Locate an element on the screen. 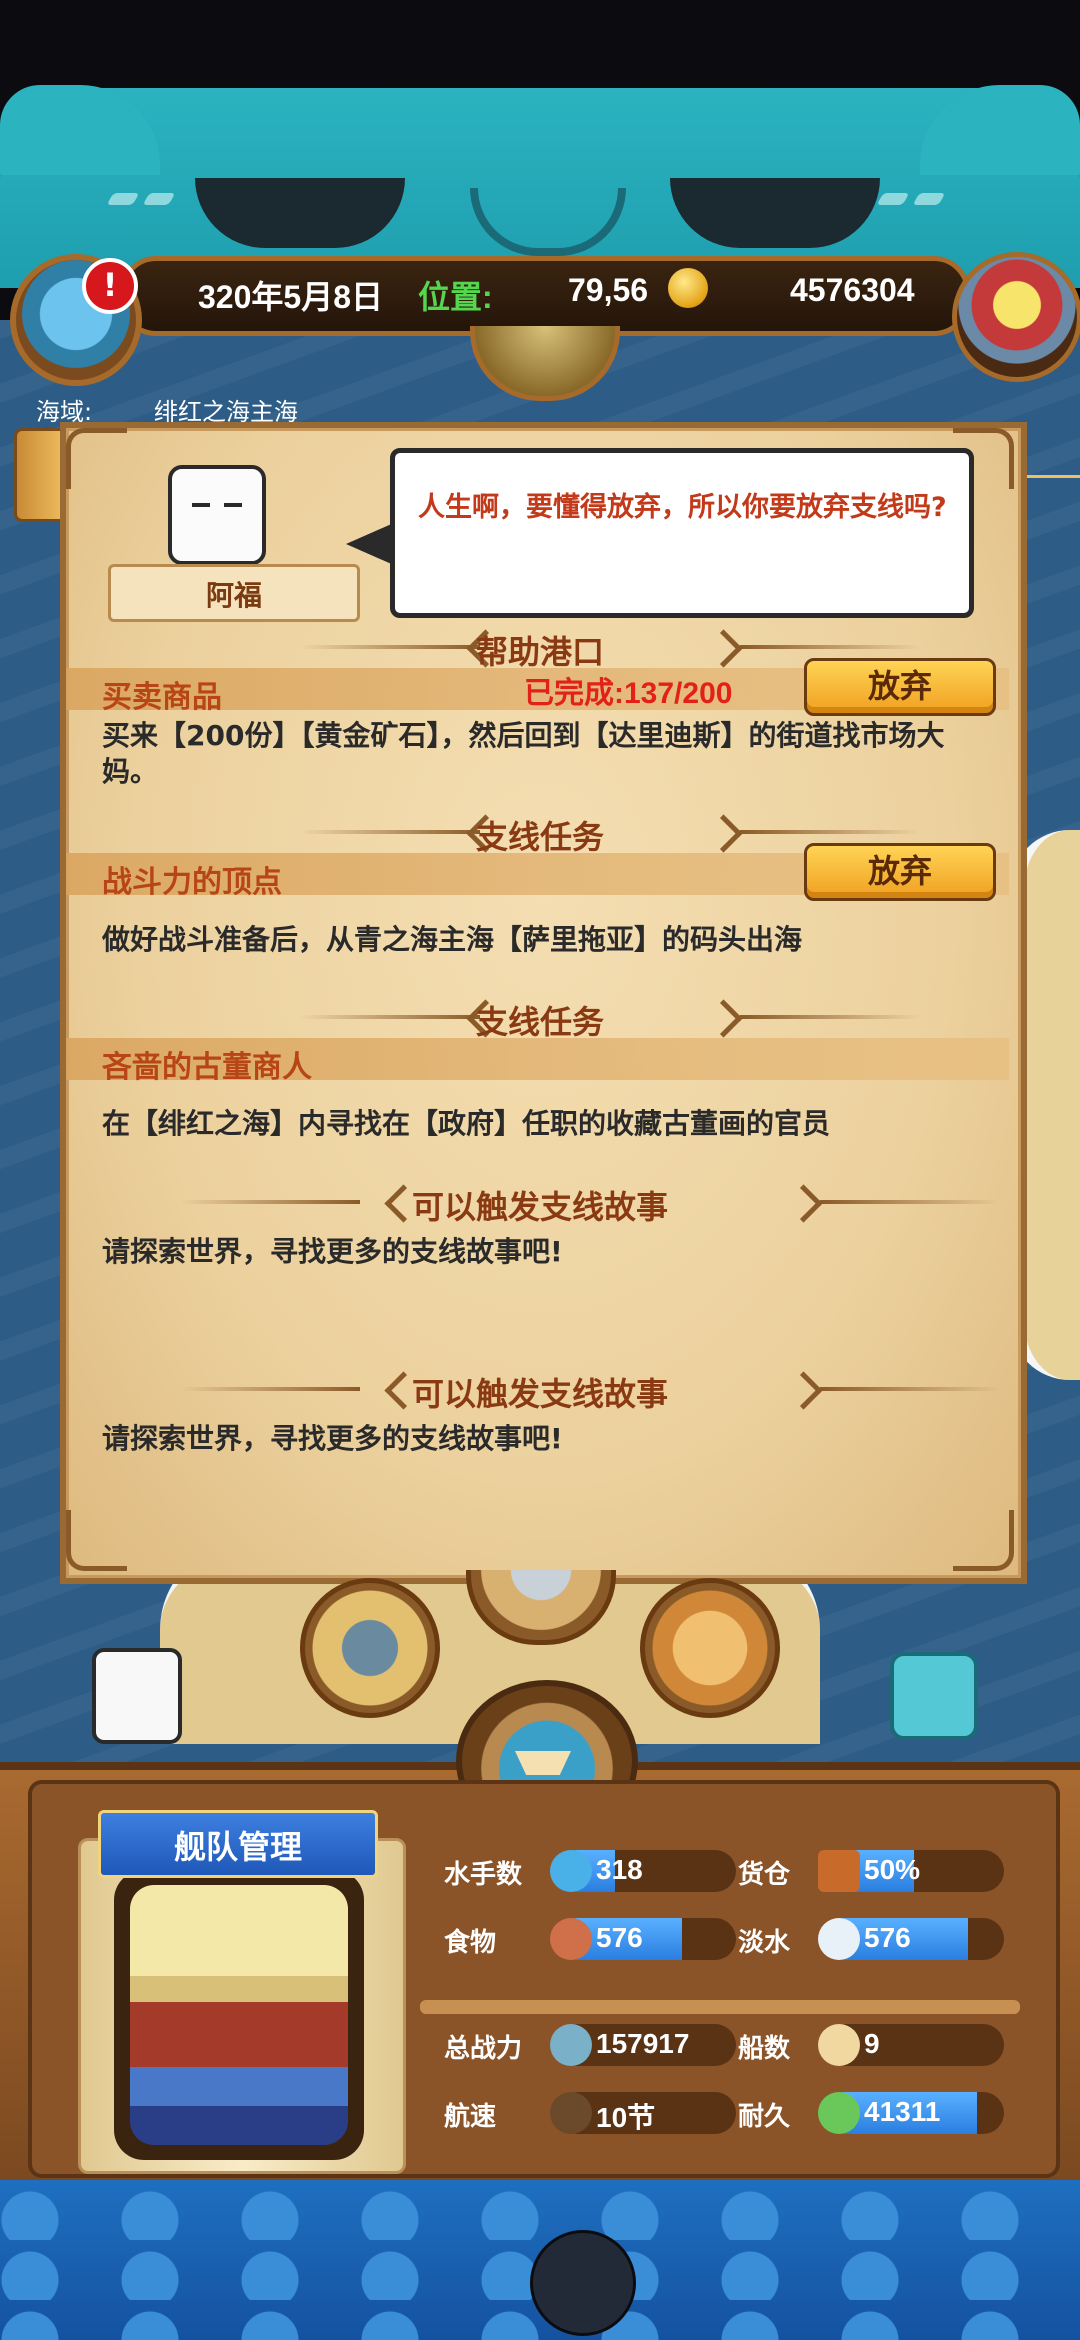 The width and height of the screenshot is (1080, 2340). cargo-label: 货仓 is located at coordinates (764, 1875).